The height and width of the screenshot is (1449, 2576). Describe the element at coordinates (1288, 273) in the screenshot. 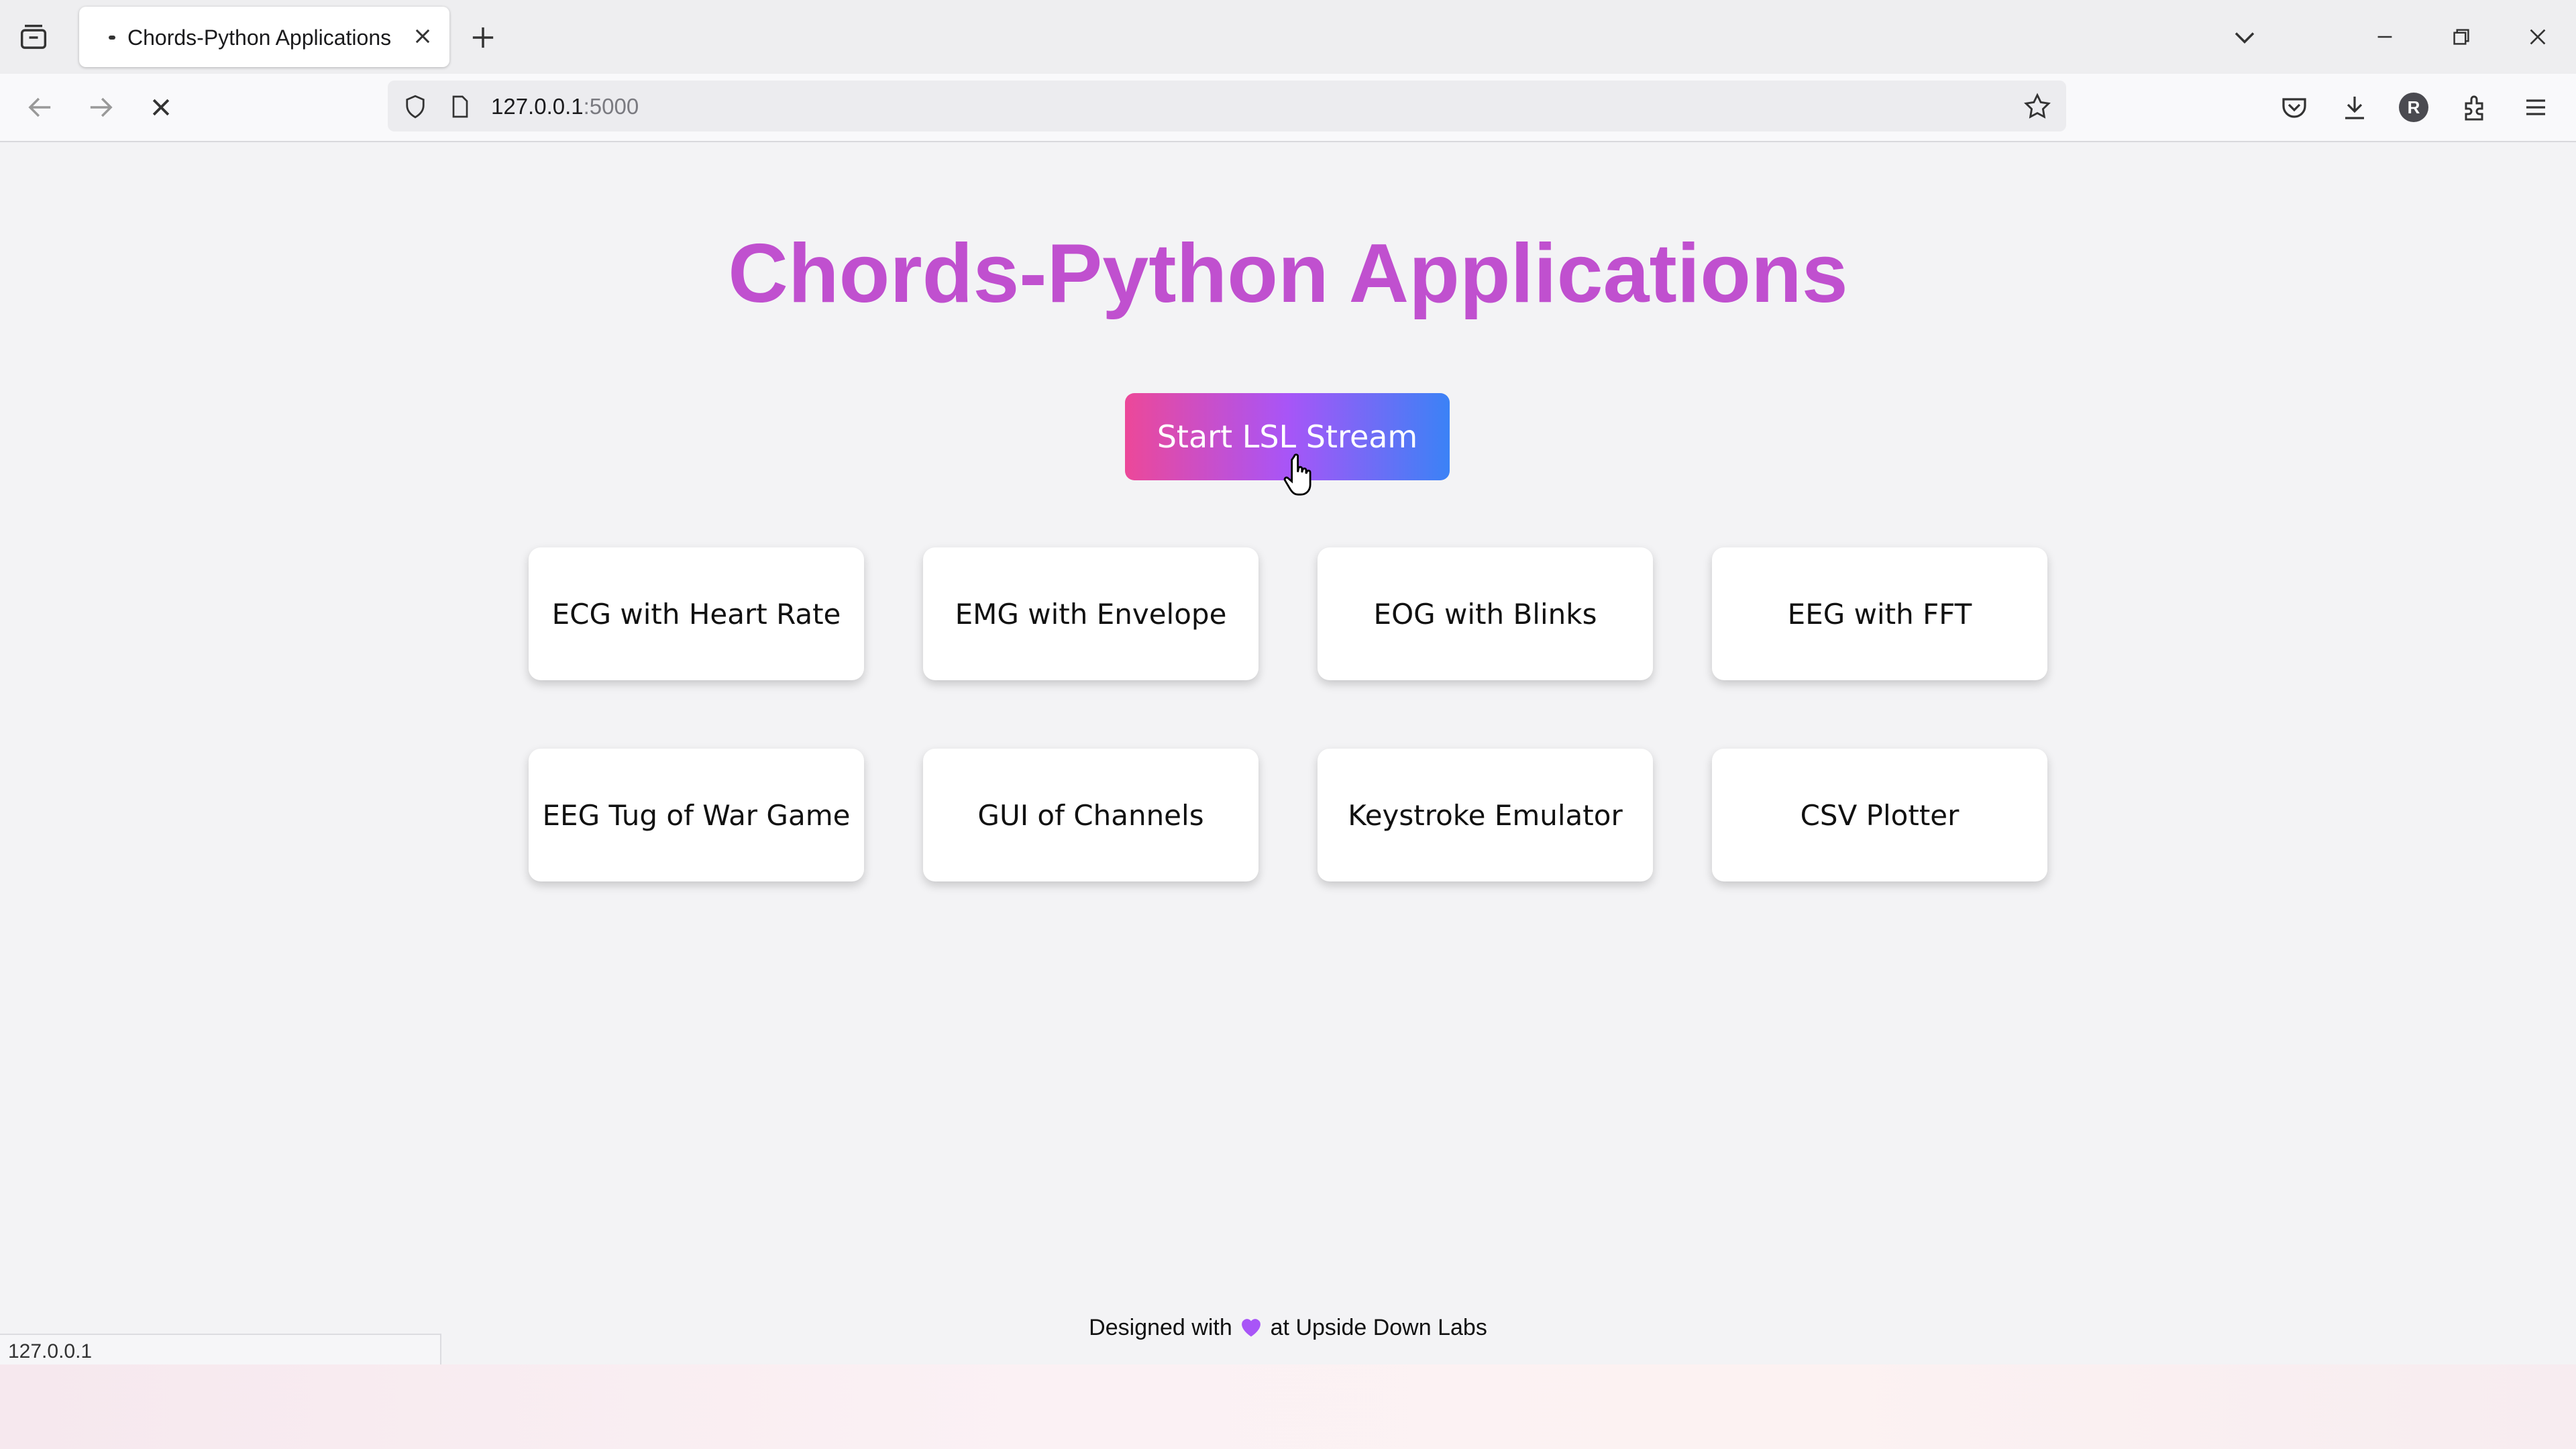

I see `page-title: Chords-Python Applications` at that location.